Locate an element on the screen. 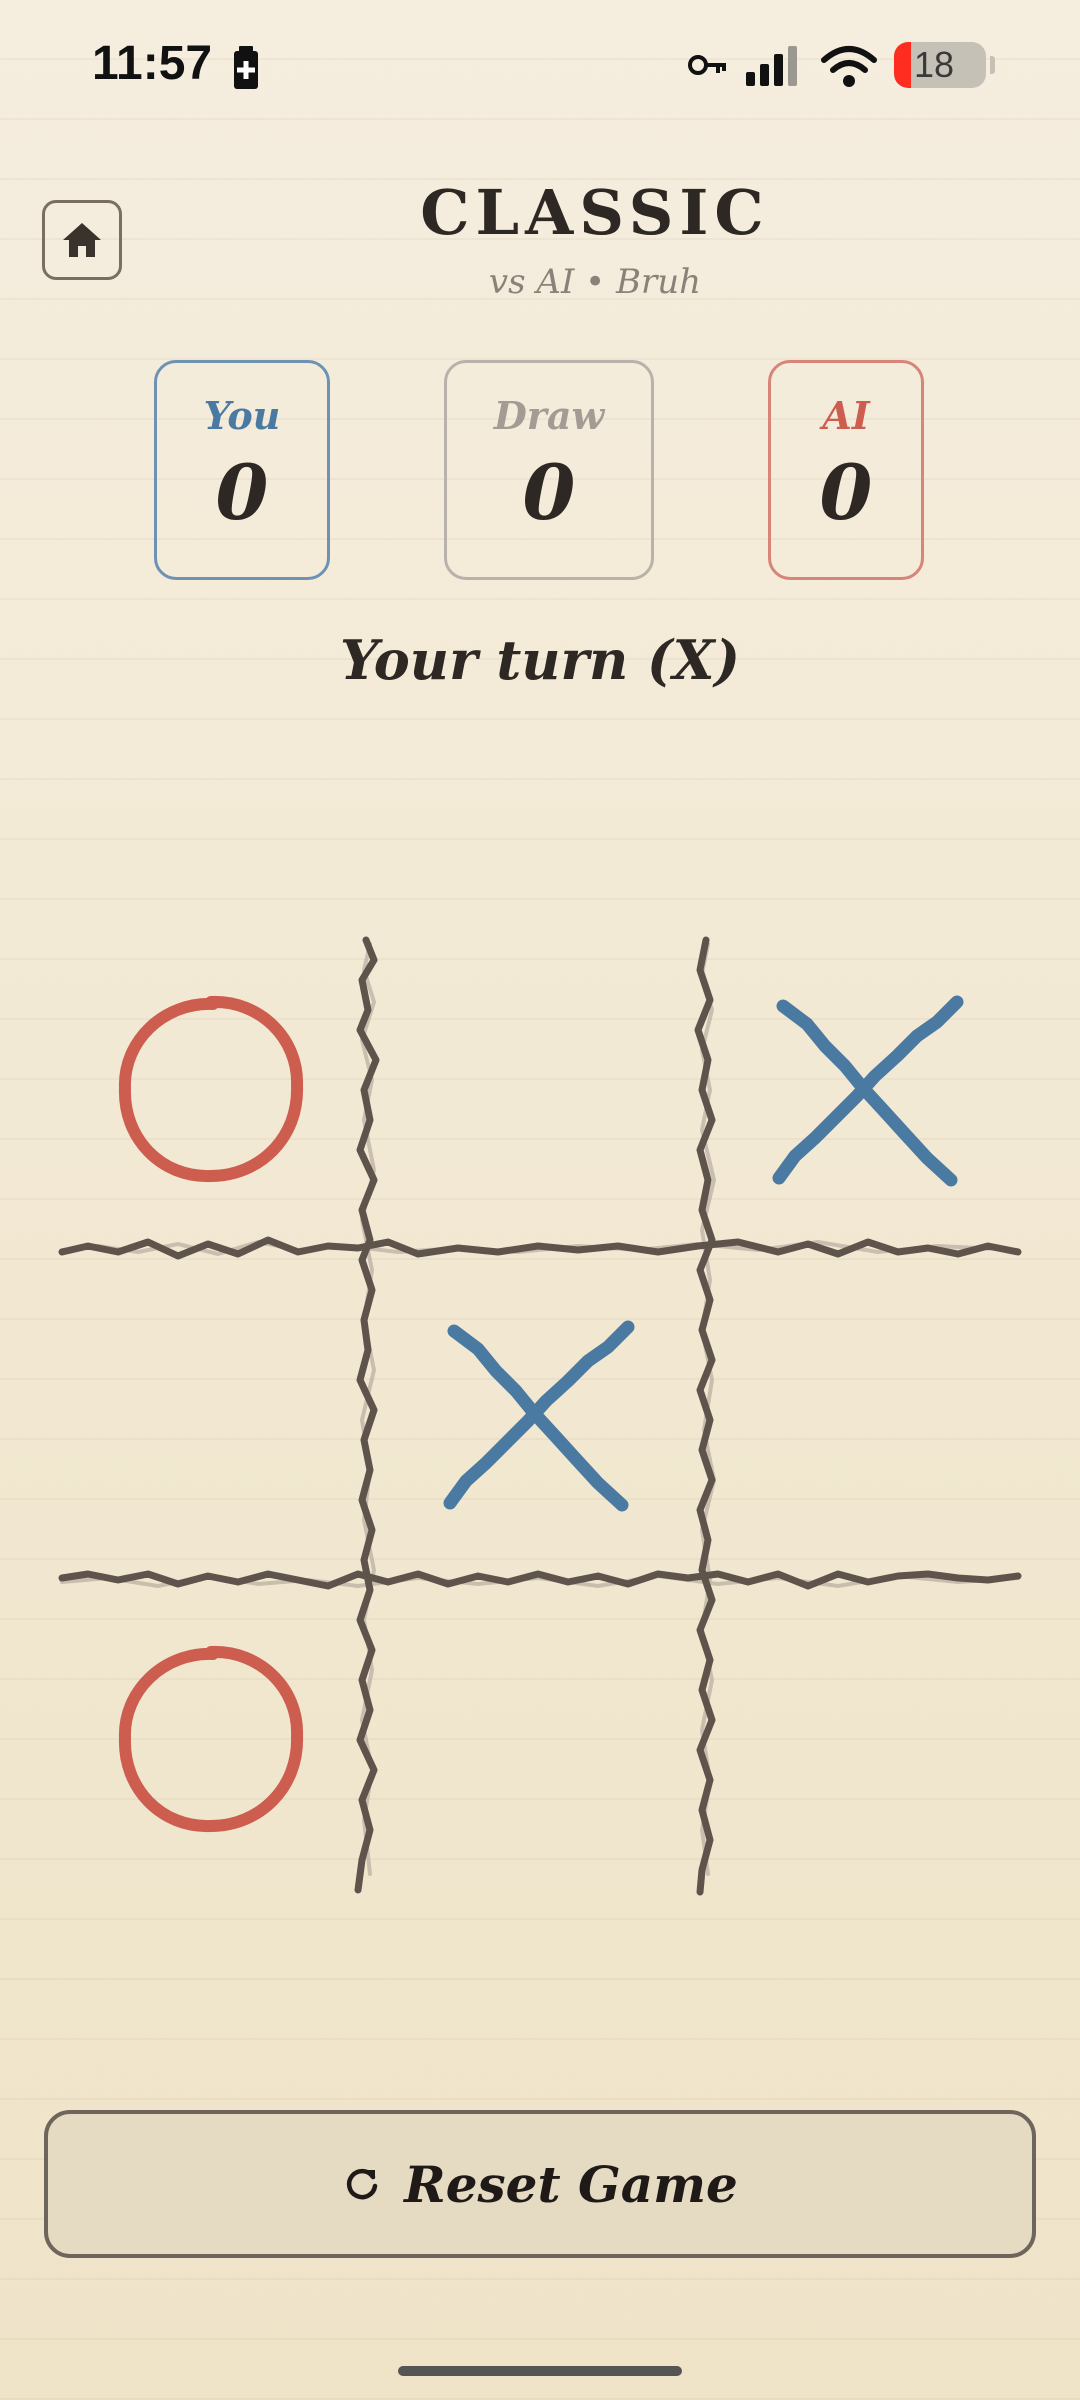  score-value-draw: 0 is located at coordinates (549, 492).